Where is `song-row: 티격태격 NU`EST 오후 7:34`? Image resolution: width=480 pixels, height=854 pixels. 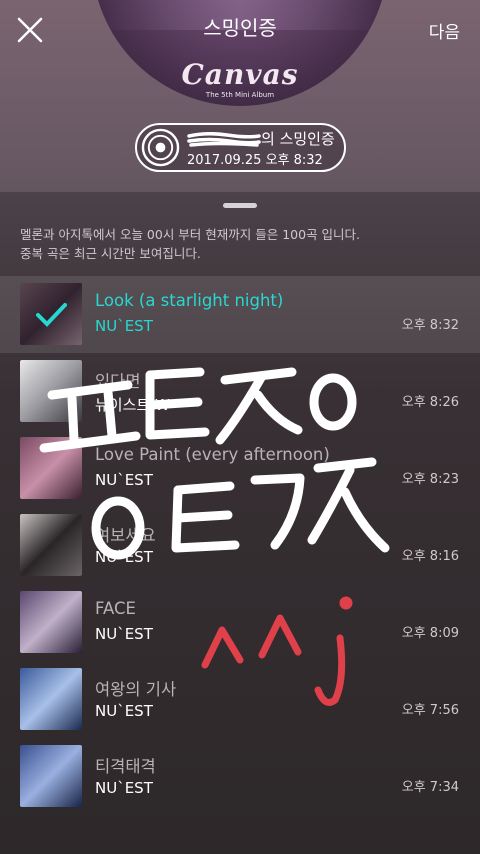
song-row: 티격태격 NU`EST 오후 7:34 is located at coordinates (240, 776).